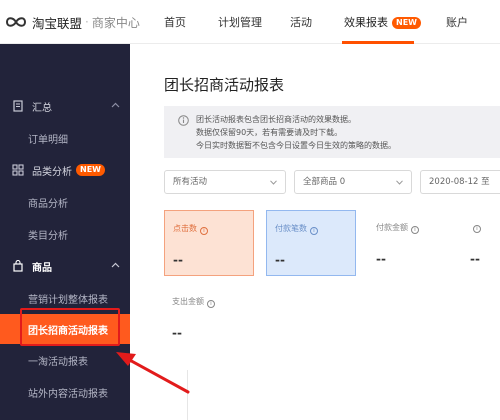 The height and width of the screenshot is (420, 500). What do you see at coordinates (224, 85) in the screenshot?
I see `page-title: 团长招商活动报表` at bounding box center [224, 85].